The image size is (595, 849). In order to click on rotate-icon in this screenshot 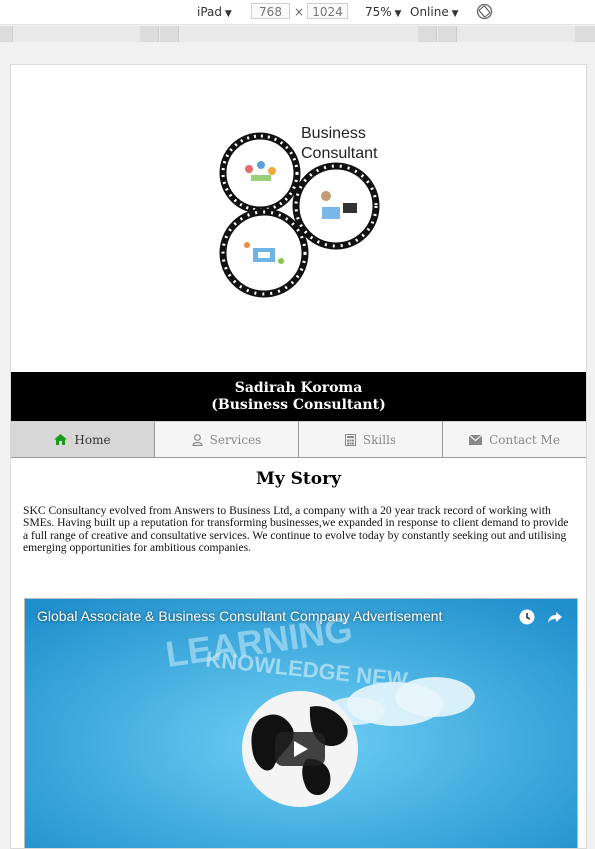, I will do `click(484, 13)`.